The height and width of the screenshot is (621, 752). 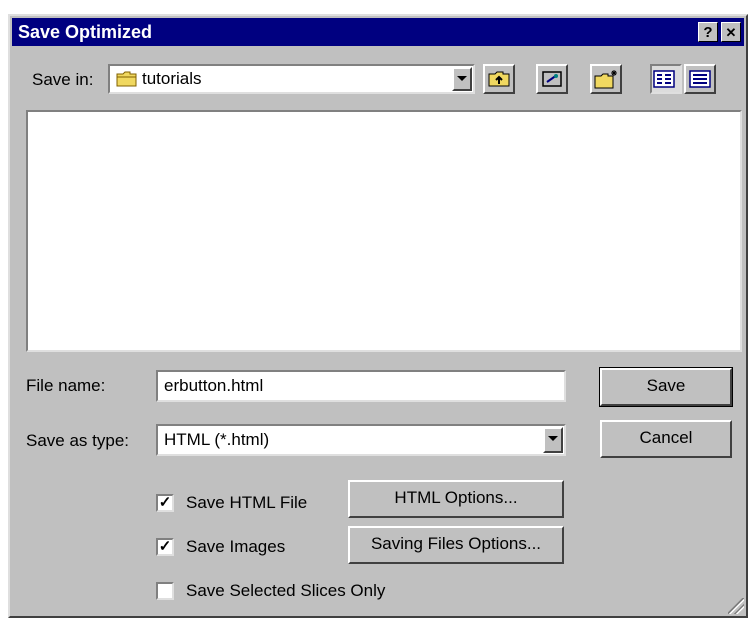 I want to click on save-in-label: Save in:, so click(x=63, y=79).